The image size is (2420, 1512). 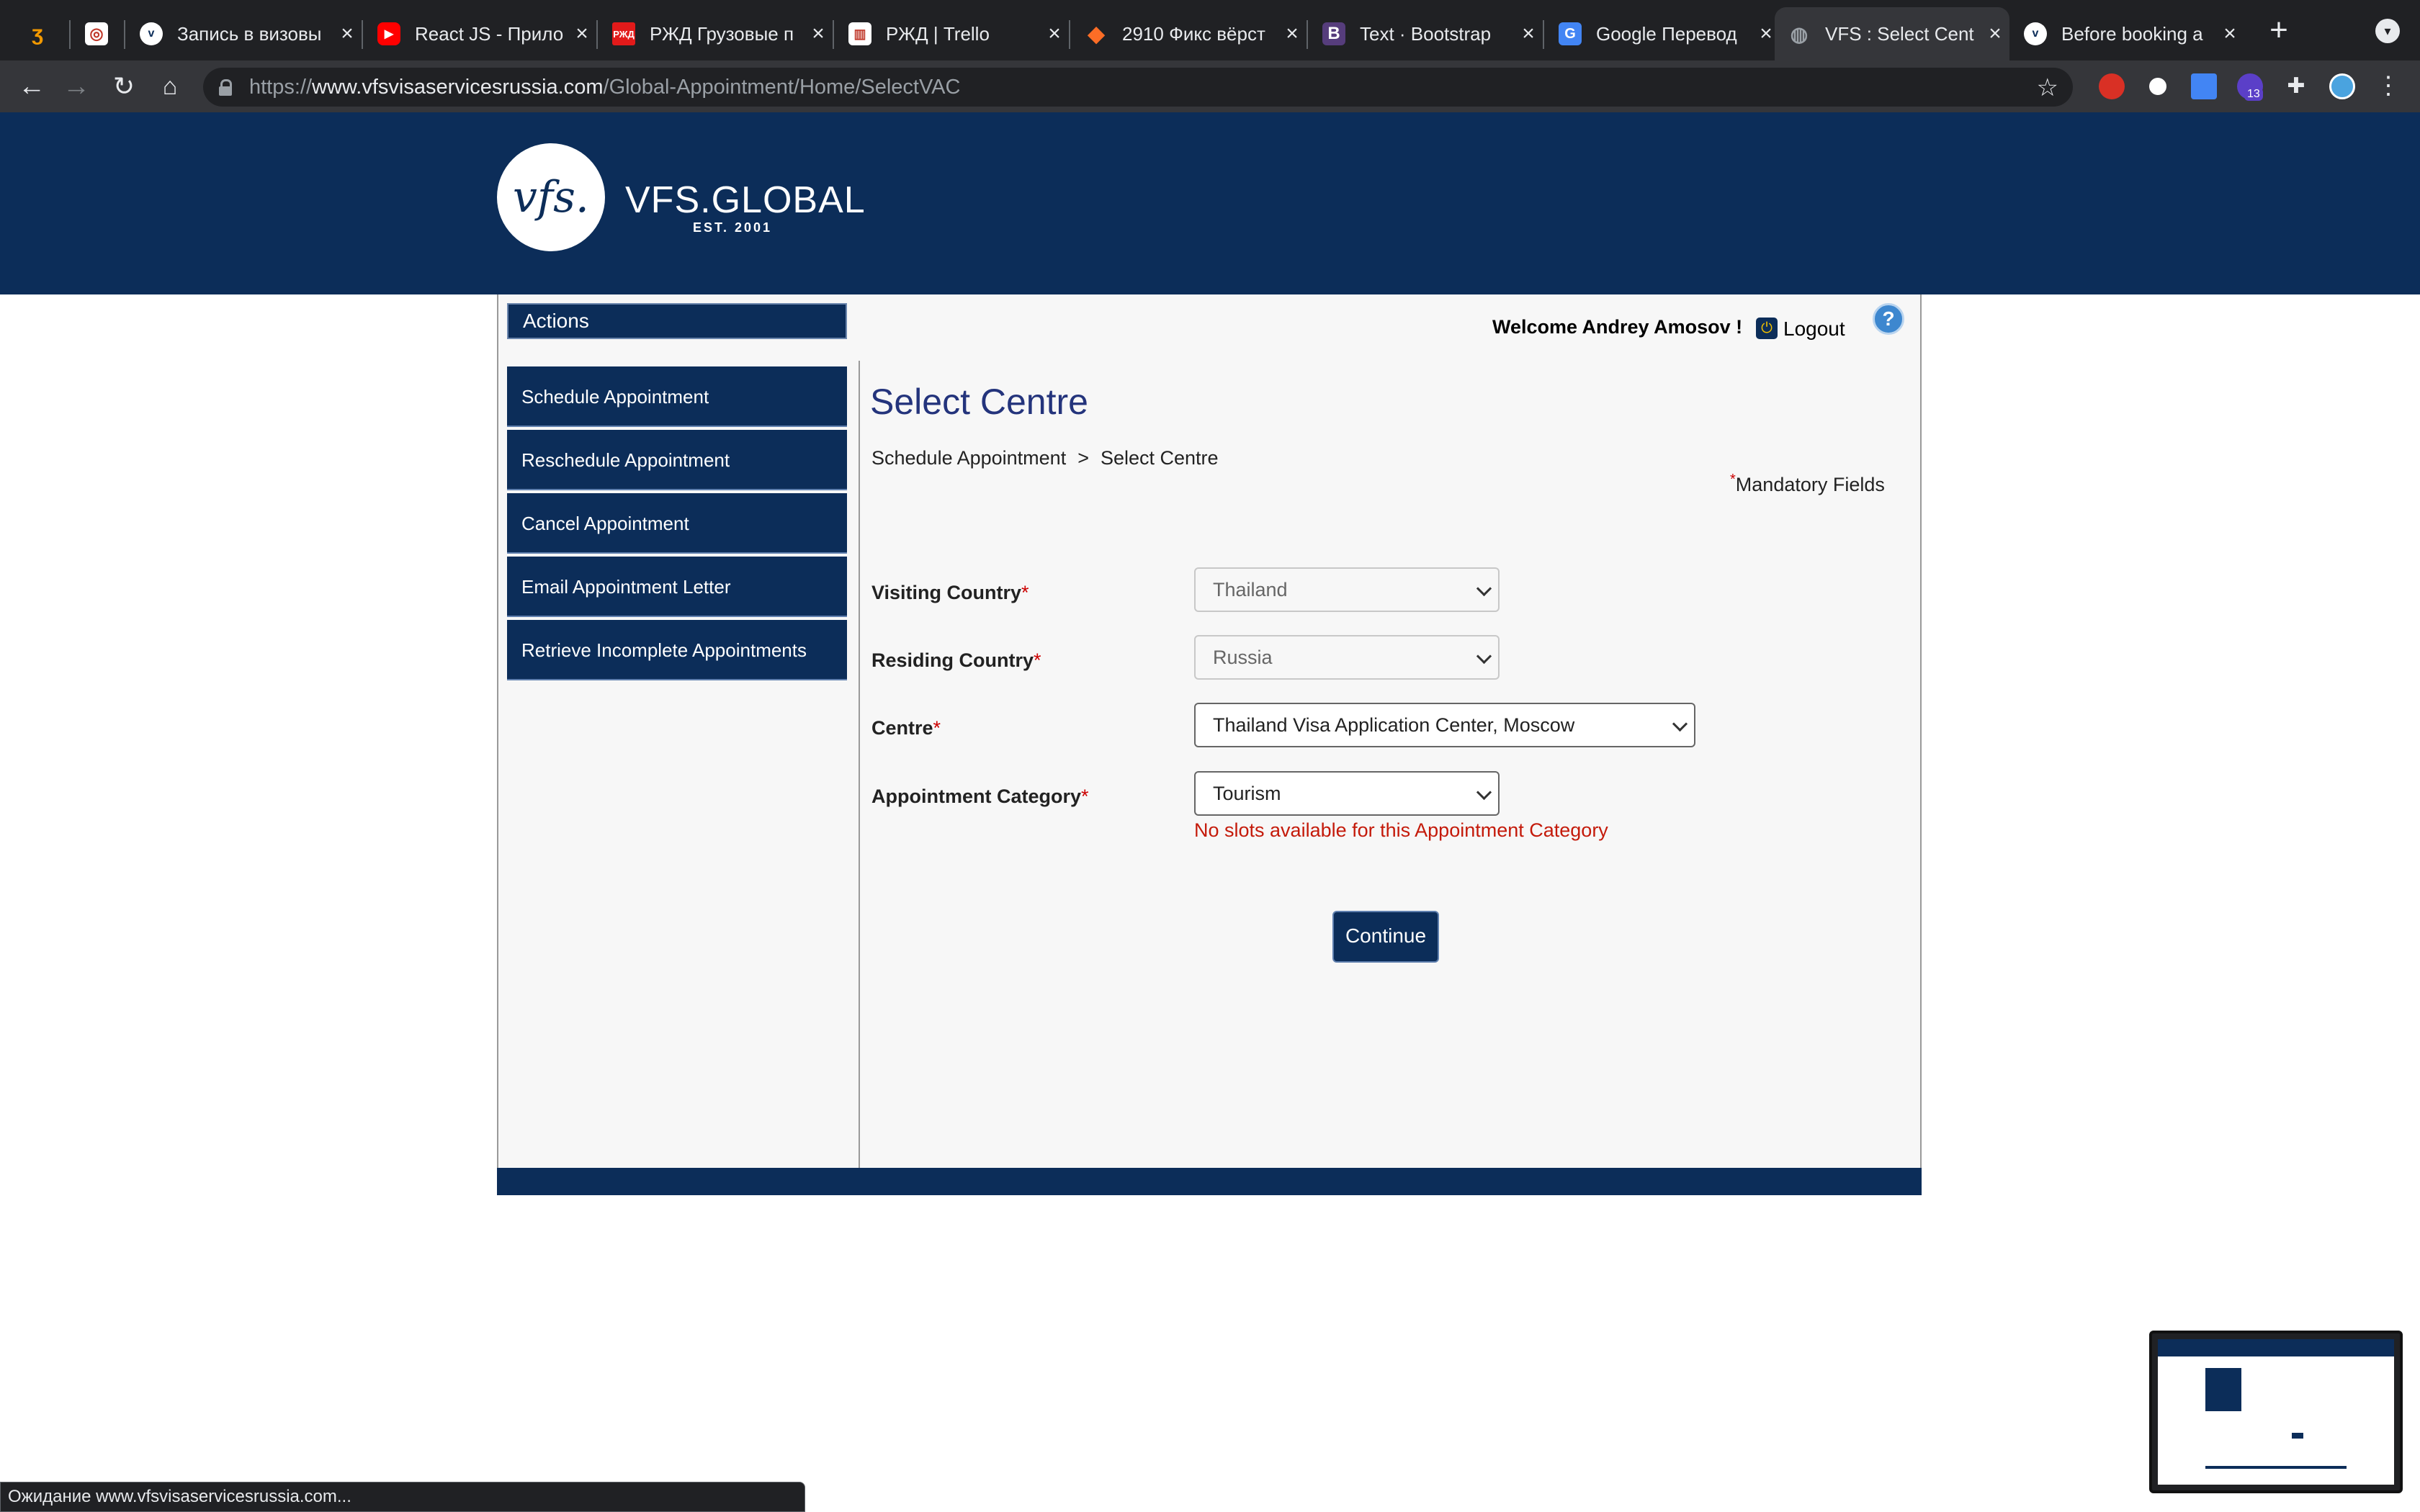 I want to click on tab-title: Text · Bootstrap, so click(x=1426, y=33).